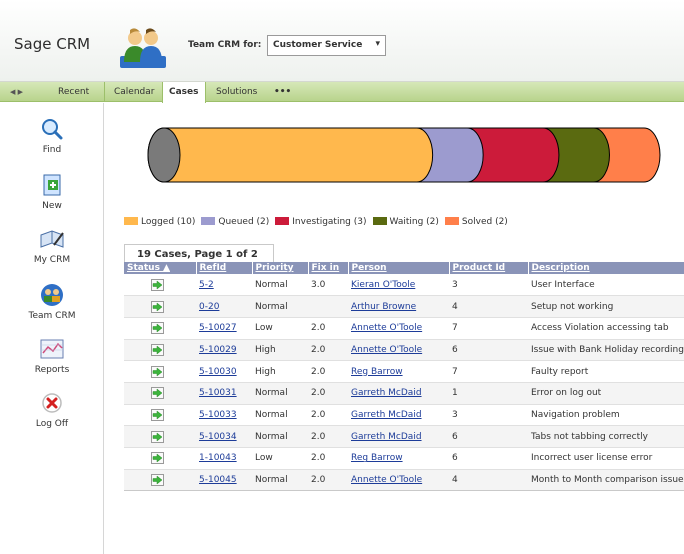  What do you see at coordinates (606, 285) in the screenshot?
I see `cell-description: User Interface` at bounding box center [606, 285].